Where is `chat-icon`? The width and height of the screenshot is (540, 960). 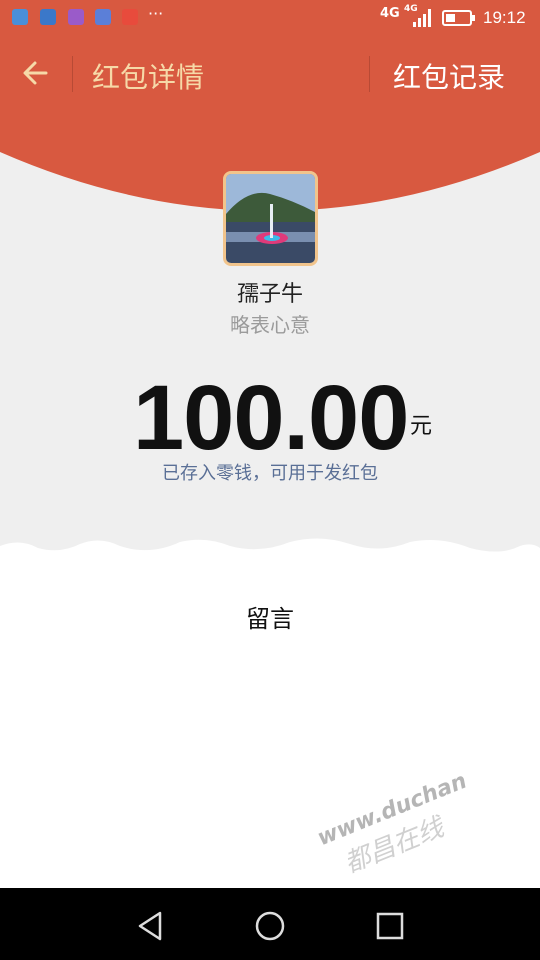 chat-icon is located at coordinates (48, 17).